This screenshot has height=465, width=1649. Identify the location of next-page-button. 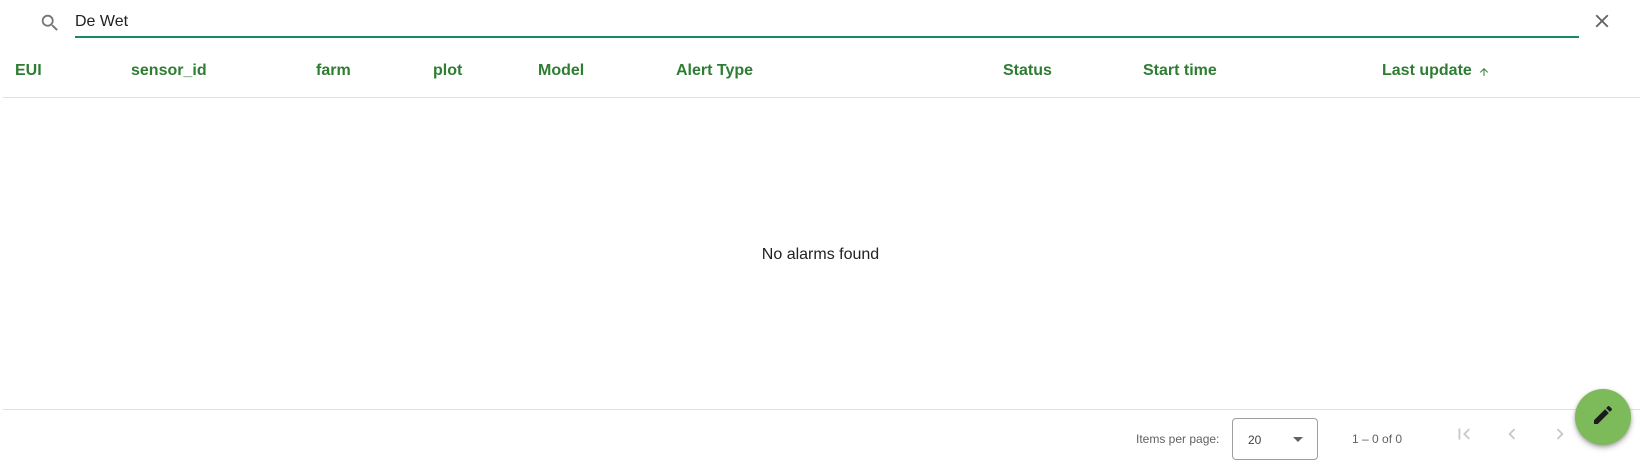
(1560, 436).